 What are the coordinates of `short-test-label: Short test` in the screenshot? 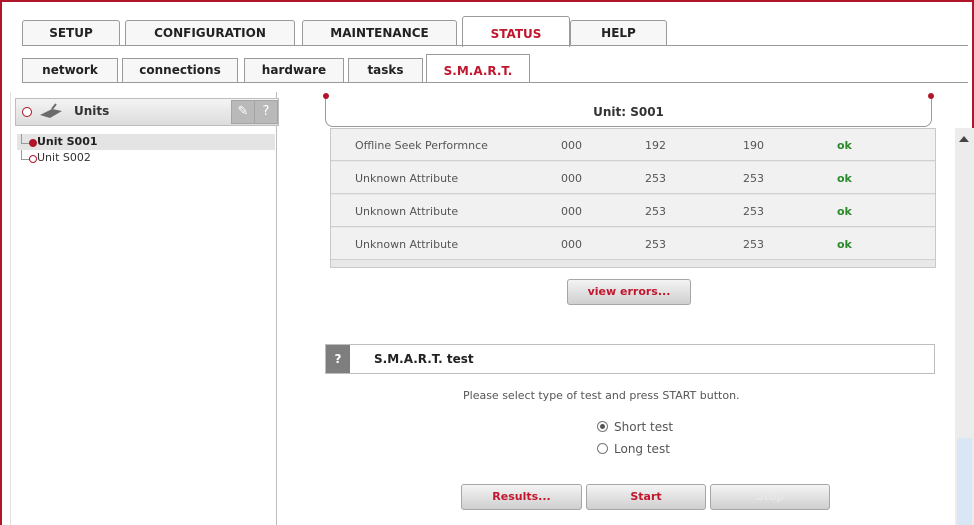 It's located at (644, 427).